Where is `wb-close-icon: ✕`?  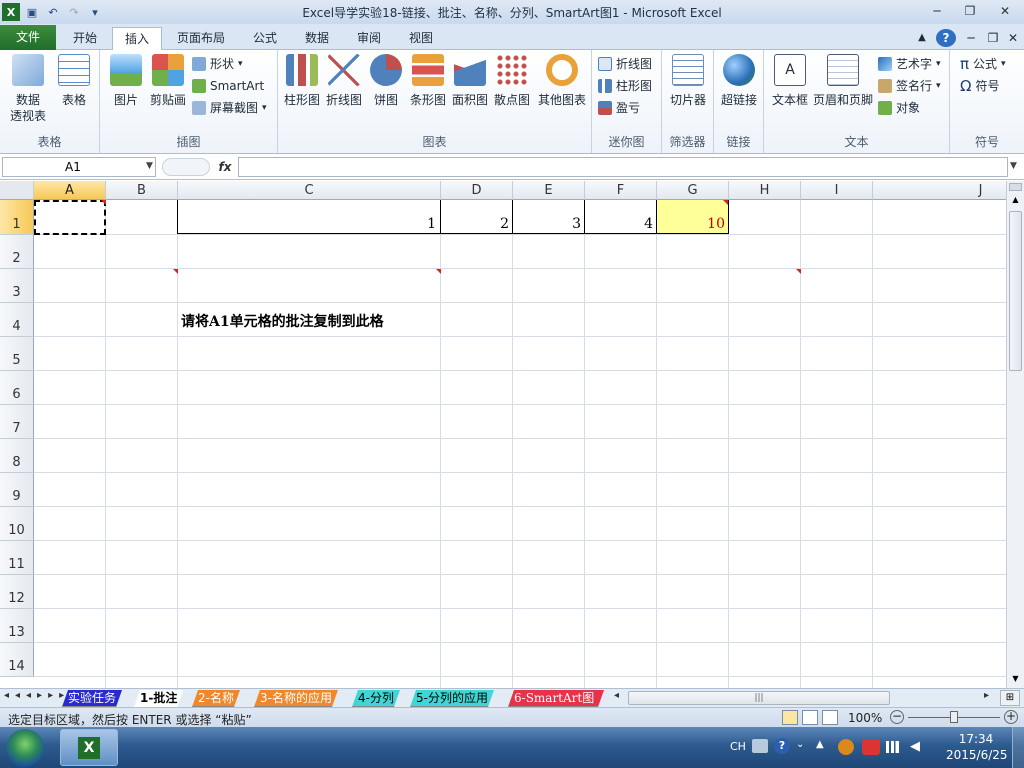 wb-close-icon: ✕ is located at coordinates (1013, 38).